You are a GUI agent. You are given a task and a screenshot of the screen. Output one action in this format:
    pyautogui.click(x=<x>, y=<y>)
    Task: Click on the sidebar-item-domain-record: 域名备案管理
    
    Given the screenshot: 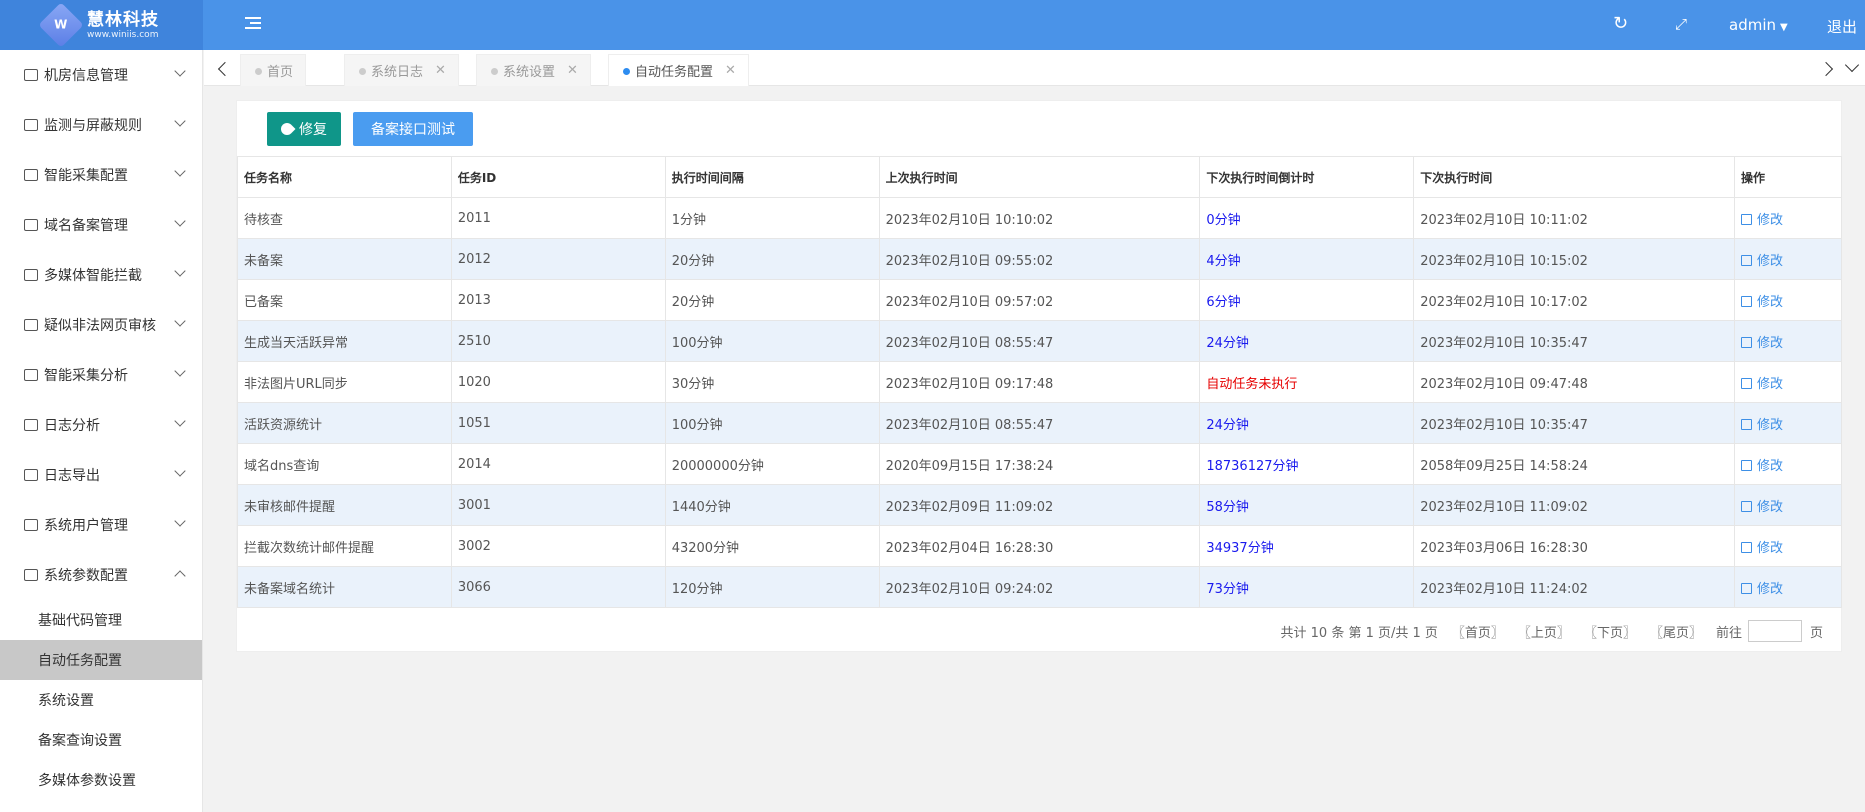 What is the action you would take?
    pyautogui.click(x=101, y=225)
    